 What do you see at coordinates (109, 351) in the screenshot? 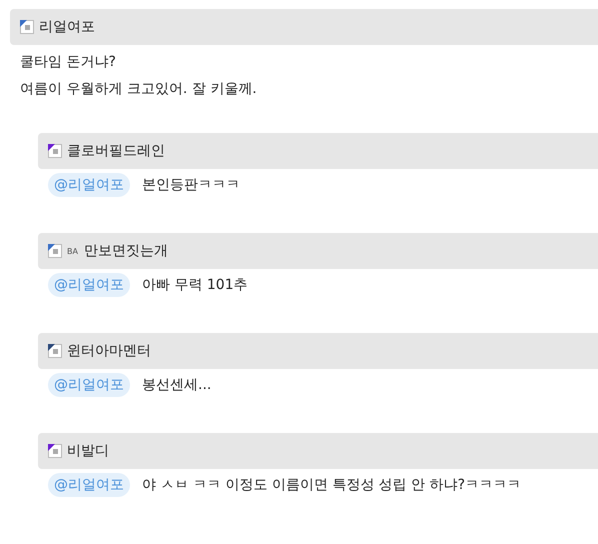
I see `author-name: 윈터아마멘터` at bounding box center [109, 351].